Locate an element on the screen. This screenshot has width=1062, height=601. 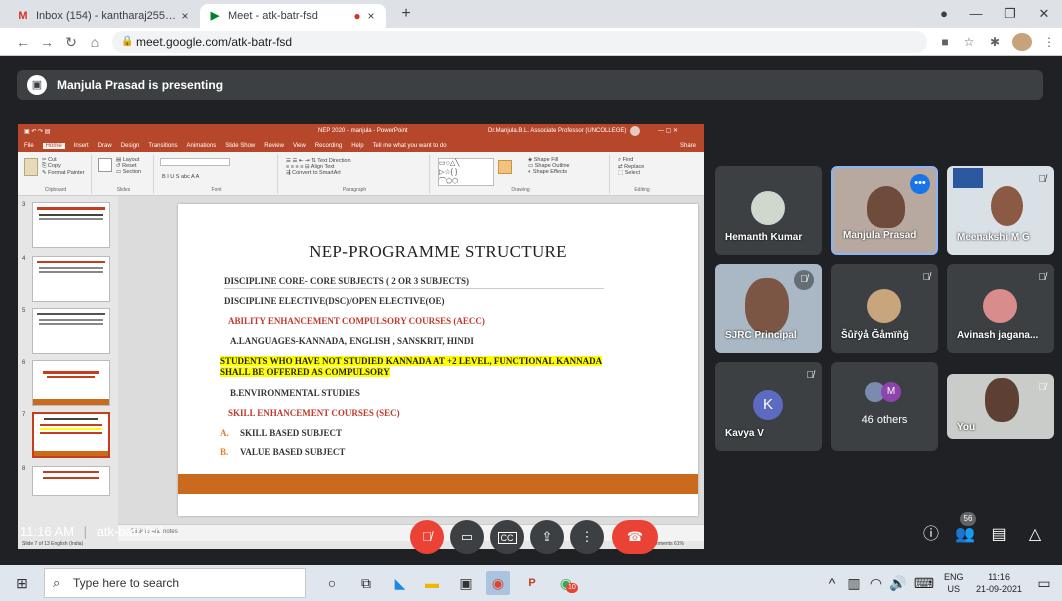
participant-name: Manjula Prasad is located at coordinates (880, 235).